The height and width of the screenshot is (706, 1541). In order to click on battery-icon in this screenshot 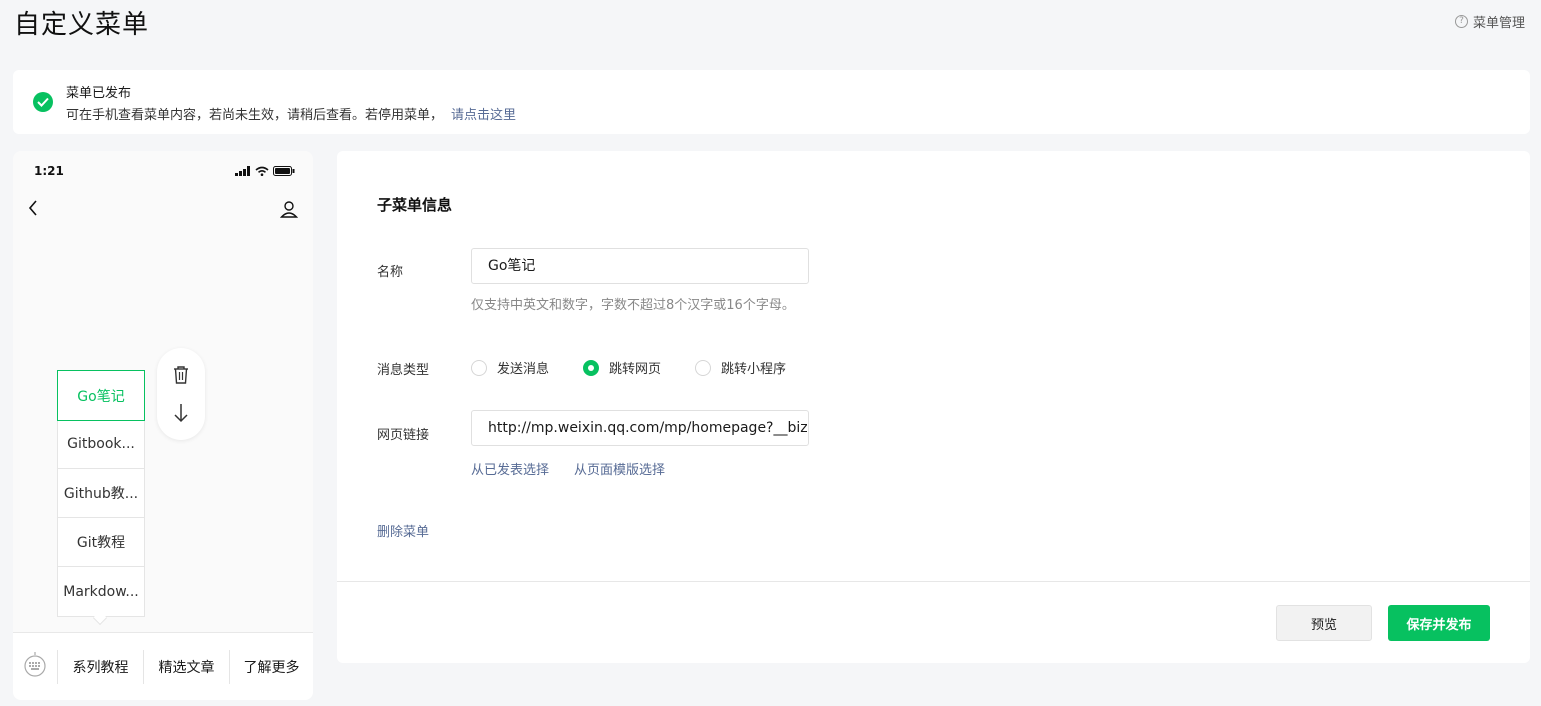, I will do `click(284, 171)`.